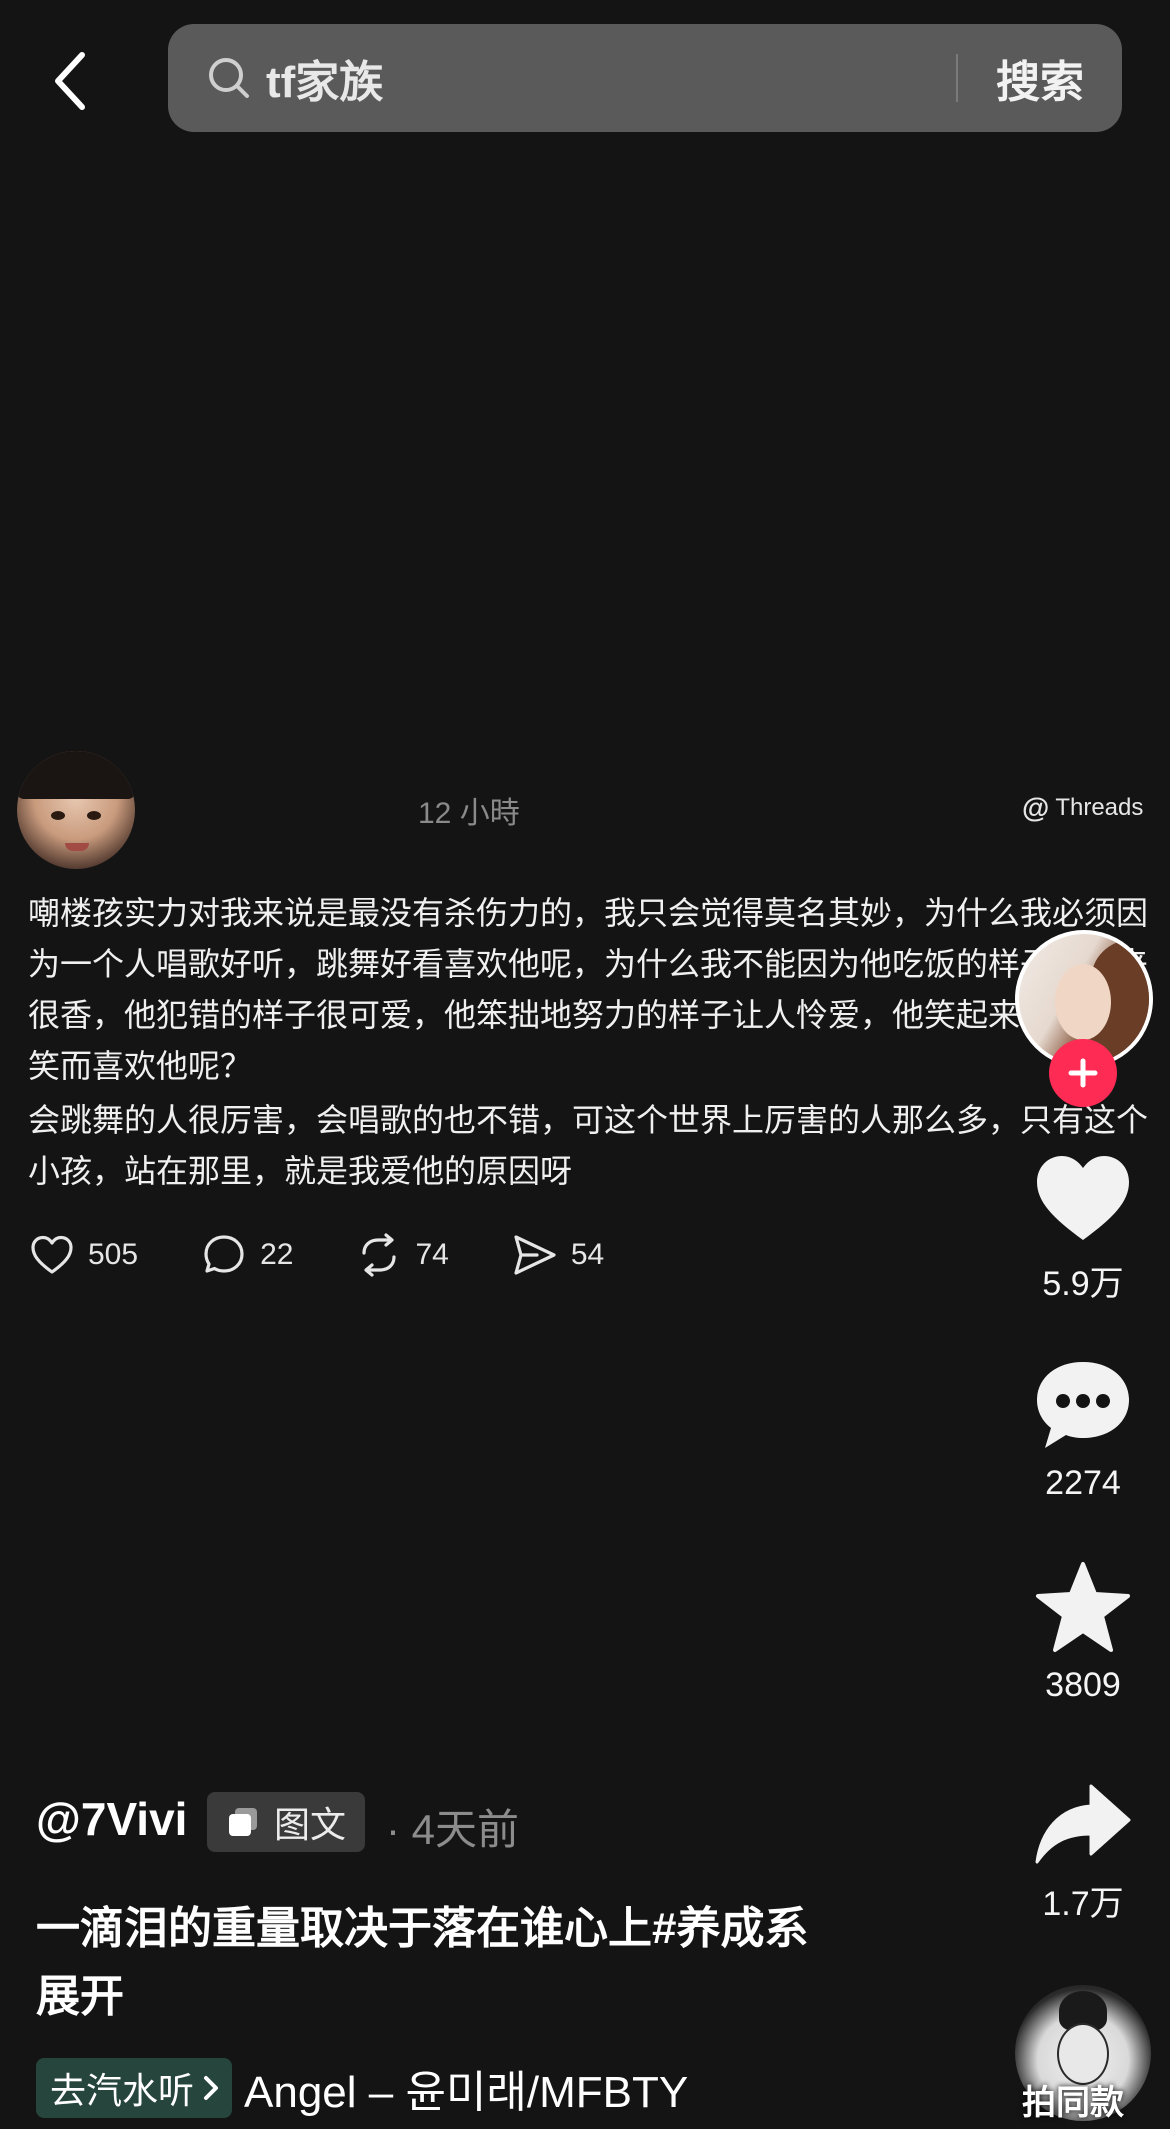 This screenshot has height=2129, width=1170. What do you see at coordinates (309, 1824) in the screenshot?
I see `post-type-label: 图文` at bounding box center [309, 1824].